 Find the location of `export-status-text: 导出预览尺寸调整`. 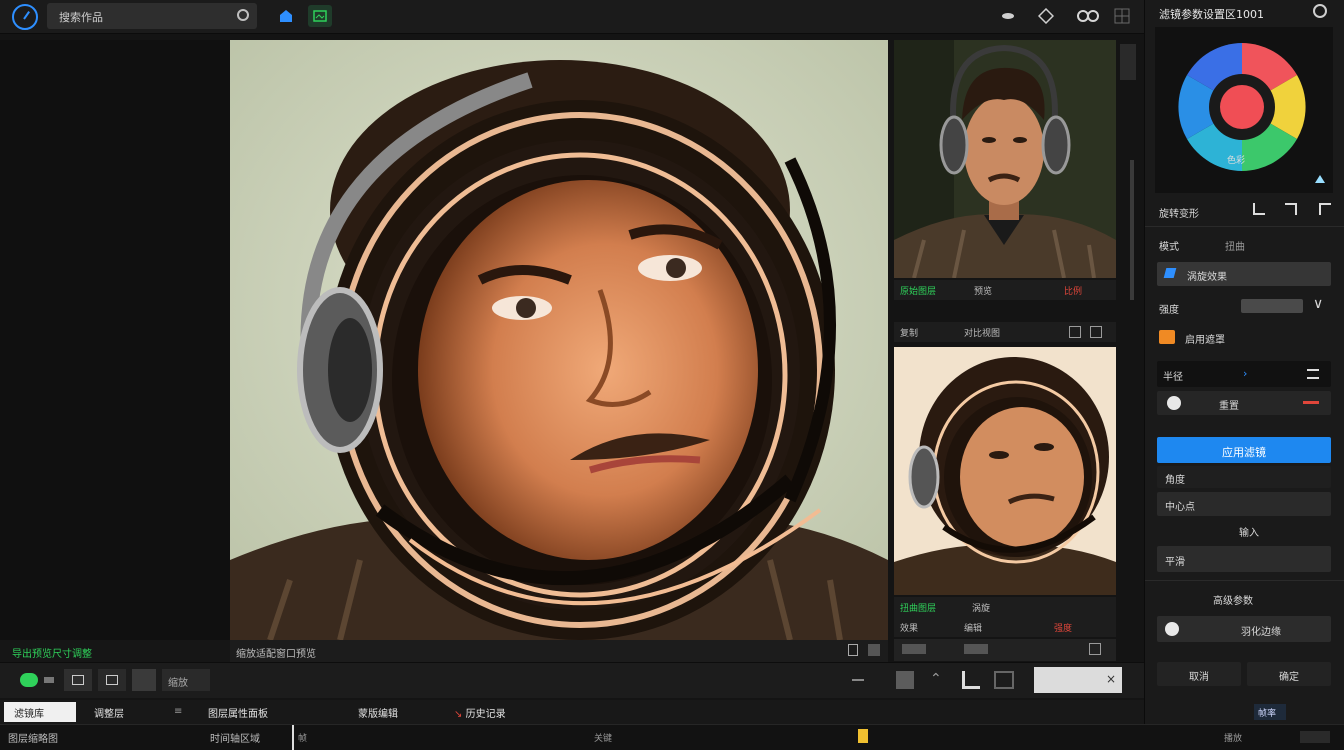

export-status-text: 导出预览尺寸调整 is located at coordinates (52, 654).